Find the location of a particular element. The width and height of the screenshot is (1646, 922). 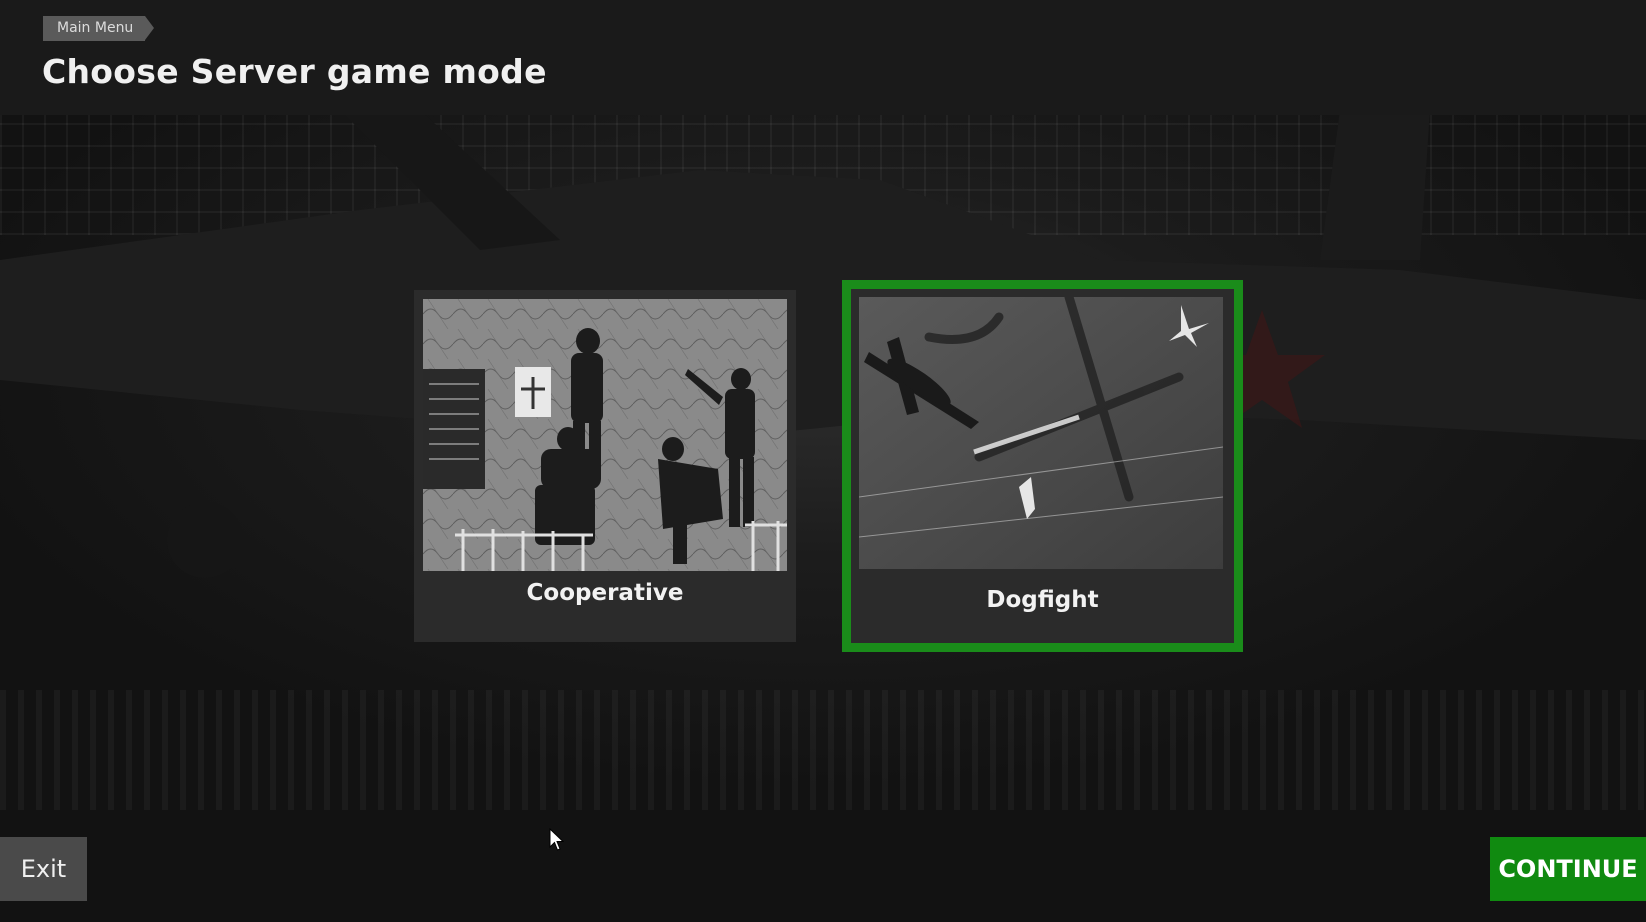

mode-label-cooperative: Cooperative is located at coordinates (605, 593).